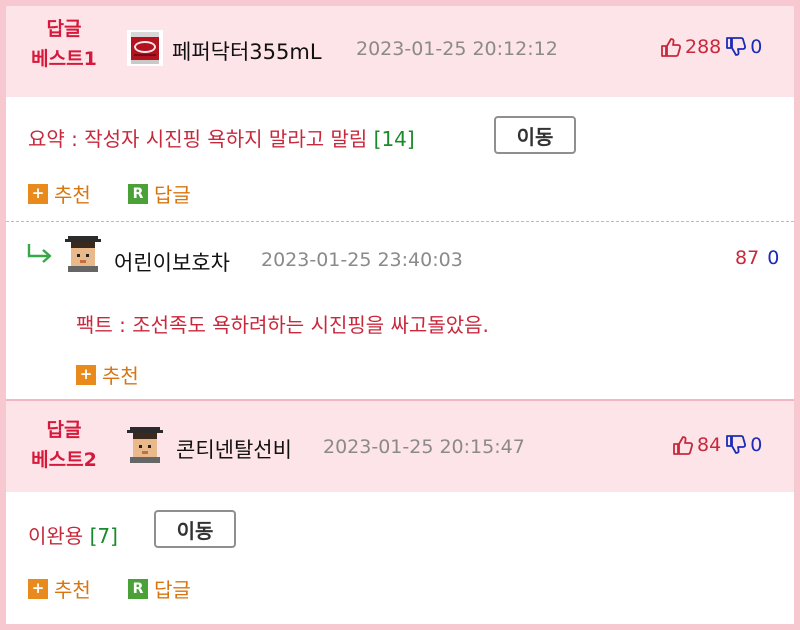 The height and width of the screenshot is (630, 800). Describe the element at coordinates (703, 47) in the screenshot. I see `upvote-count: 288` at that location.